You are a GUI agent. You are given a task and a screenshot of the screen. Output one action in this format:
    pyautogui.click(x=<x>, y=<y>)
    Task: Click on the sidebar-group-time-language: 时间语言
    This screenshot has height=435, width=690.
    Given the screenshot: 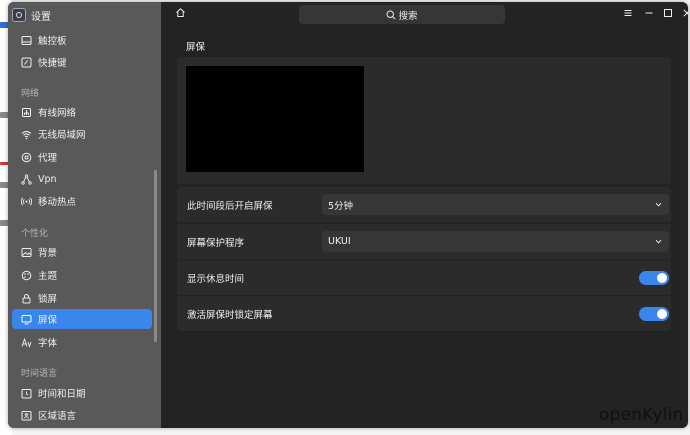 What is the action you would take?
    pyautogui.click(x=39, y=374)
    